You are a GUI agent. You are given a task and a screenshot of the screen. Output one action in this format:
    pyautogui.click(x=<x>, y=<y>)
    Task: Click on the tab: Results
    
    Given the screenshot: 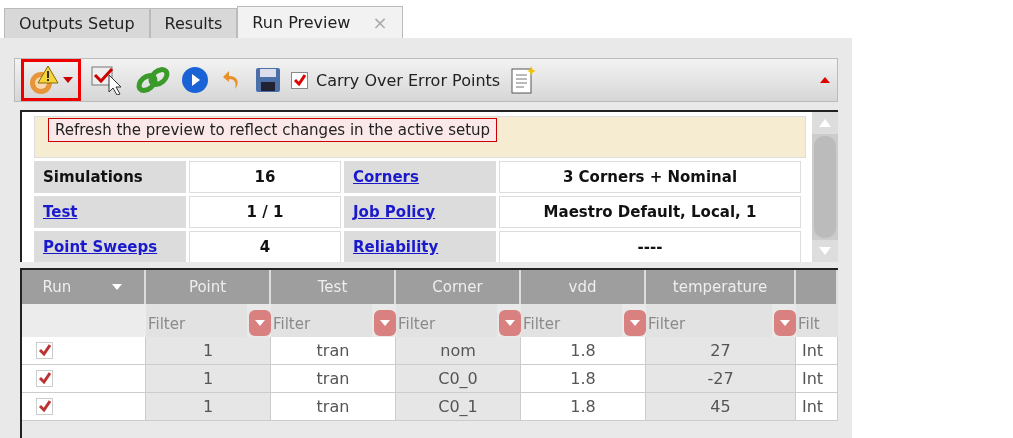 What is the action you would take?
    pyautogui.click(x=193, y=23)
    